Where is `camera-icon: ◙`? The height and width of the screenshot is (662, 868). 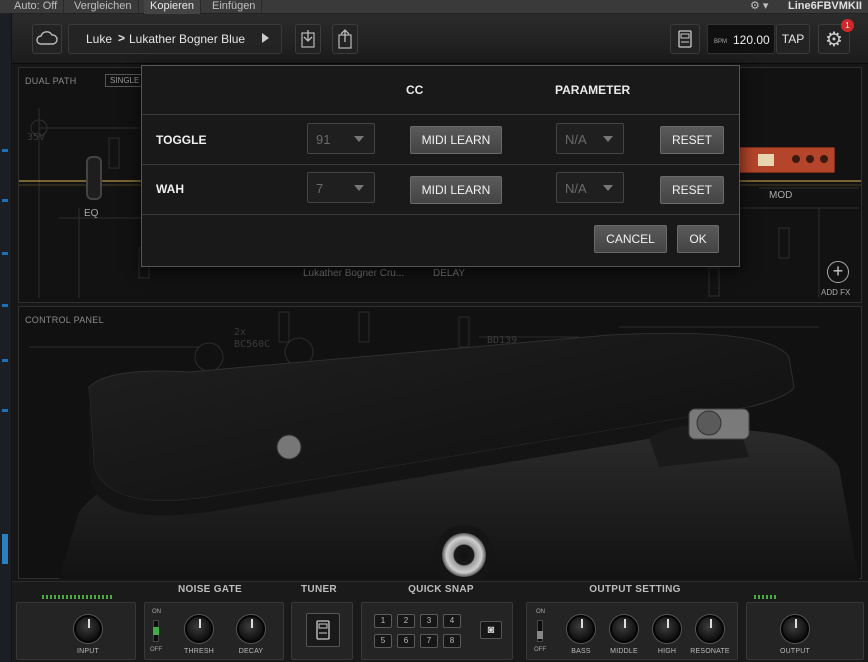
camera-icon: ◙ is located at coordinates (491, 630).